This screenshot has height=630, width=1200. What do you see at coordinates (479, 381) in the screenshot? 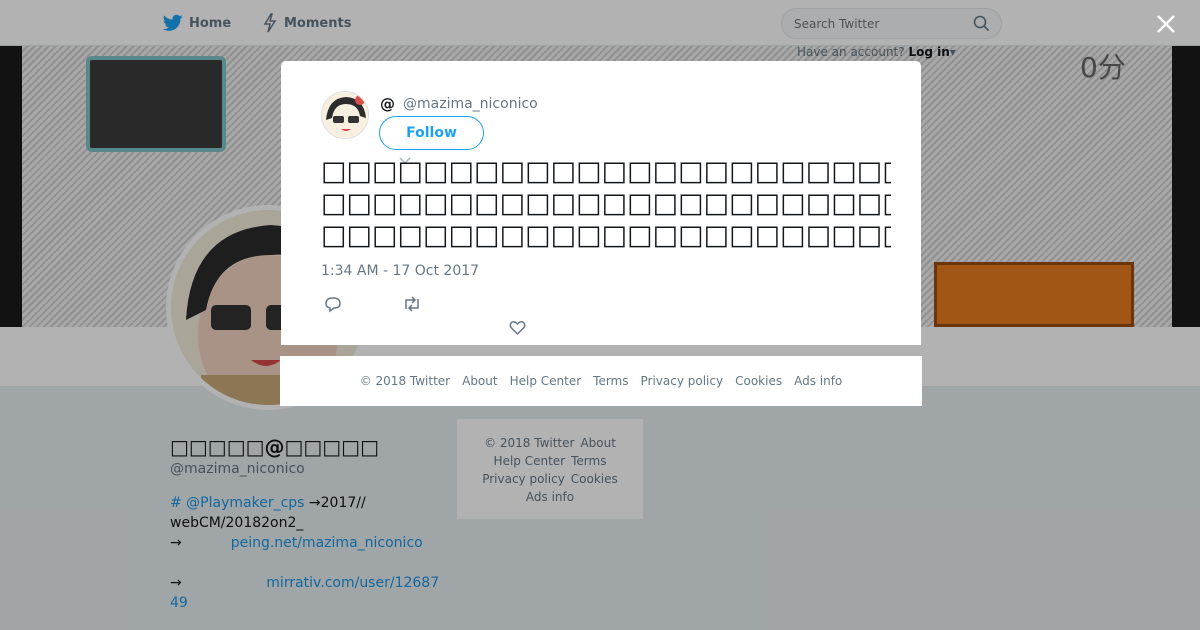
I see `footer-about-link: About` at bounding box center [479, 381].